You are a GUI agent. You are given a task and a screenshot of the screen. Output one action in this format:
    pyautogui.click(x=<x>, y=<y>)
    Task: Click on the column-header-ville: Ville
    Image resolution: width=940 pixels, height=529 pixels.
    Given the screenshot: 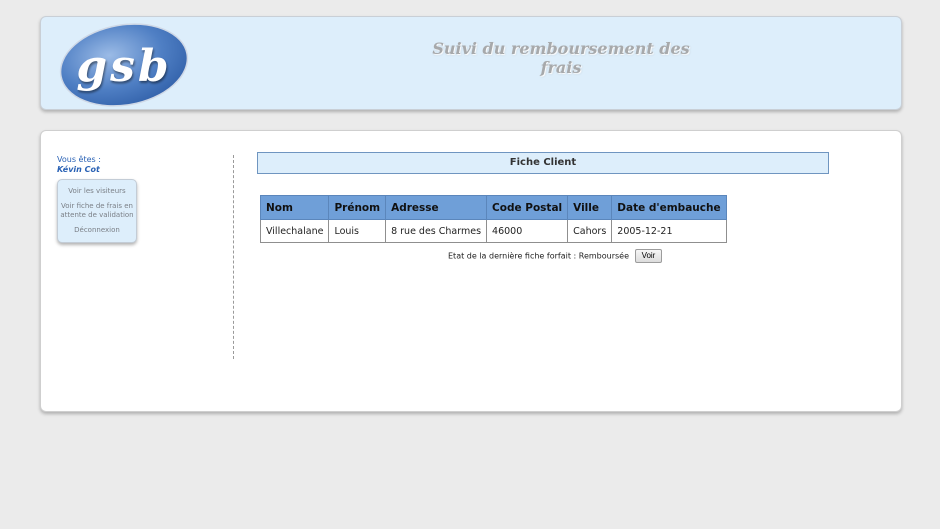 What is the action you would take?
    pyautogui.click(x=590, y=207)
    